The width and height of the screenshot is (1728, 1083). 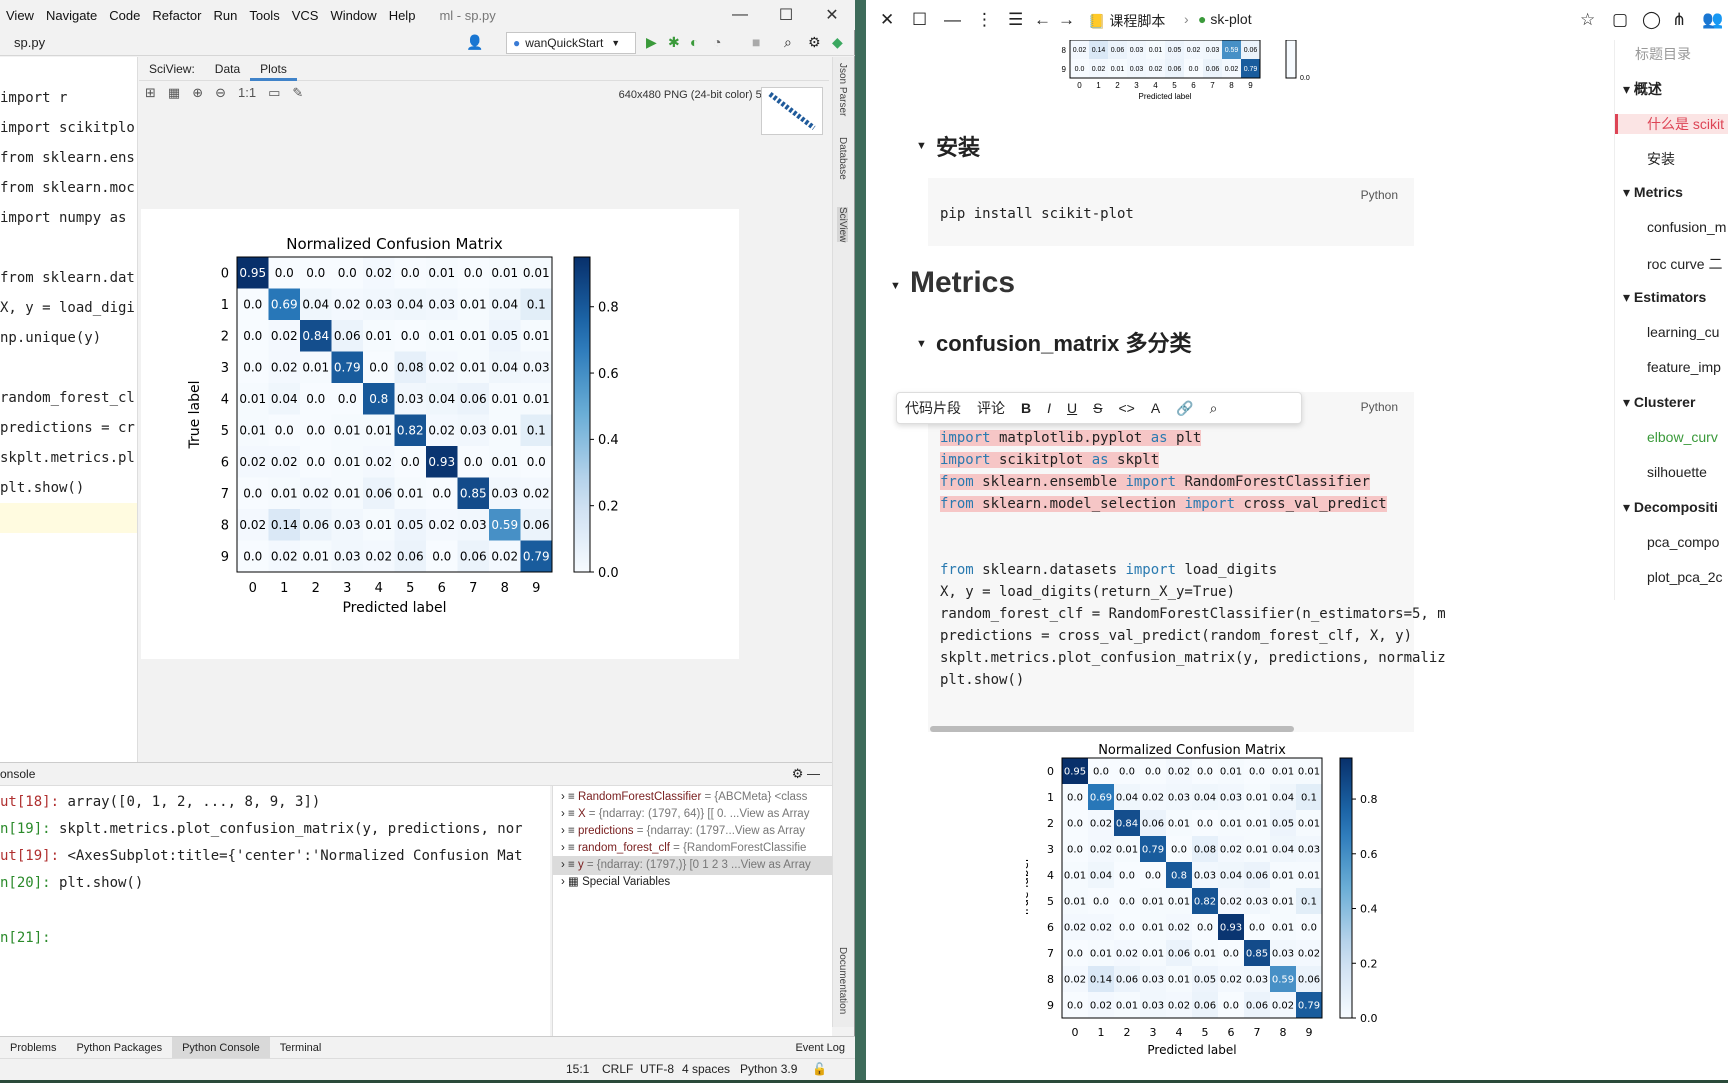 What do you see at coordinates (274, 93) in the screenshot?
I see `fit-window-icon: ▭` at bounding box center [274, 93].